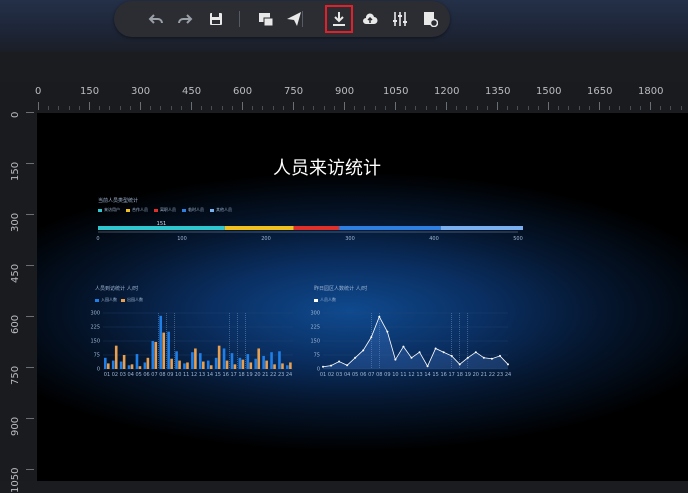  Describe the element at coordinates (185, 19) in the screenshot. I see `redo-button` at that location.